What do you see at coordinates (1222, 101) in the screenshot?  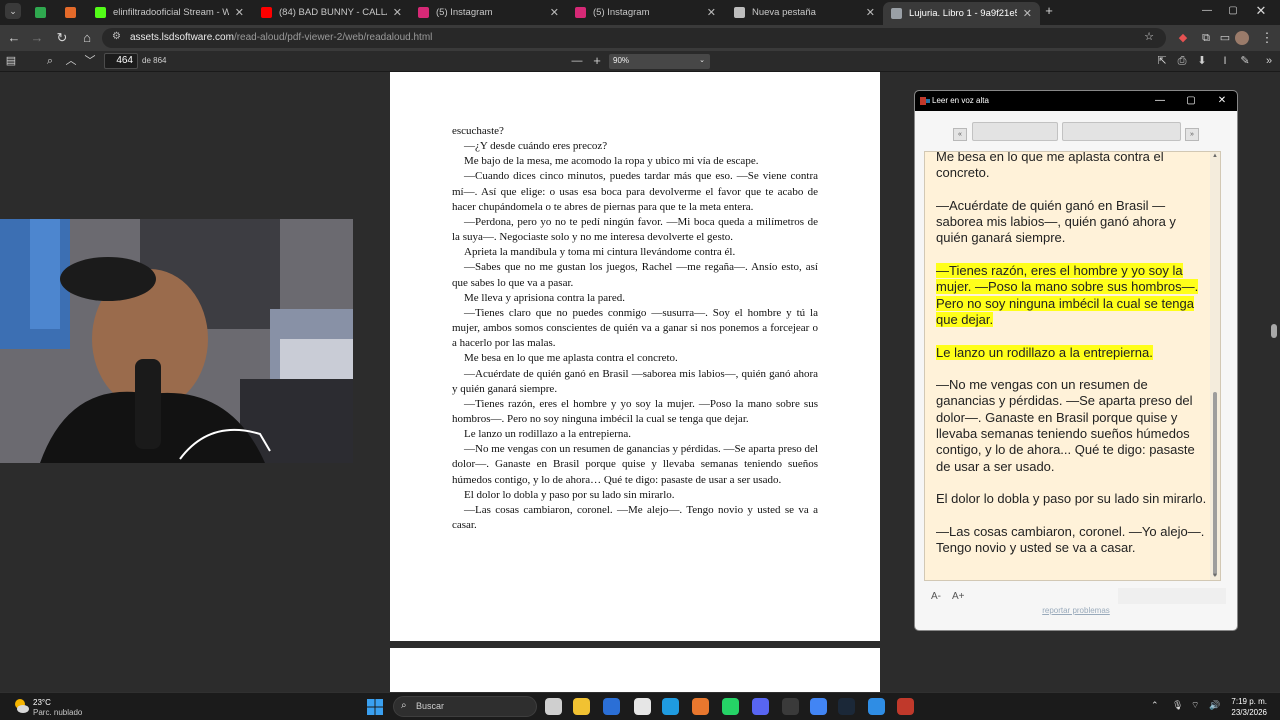 I see `close-icon: ✕` at bounding box center [1222, 101].